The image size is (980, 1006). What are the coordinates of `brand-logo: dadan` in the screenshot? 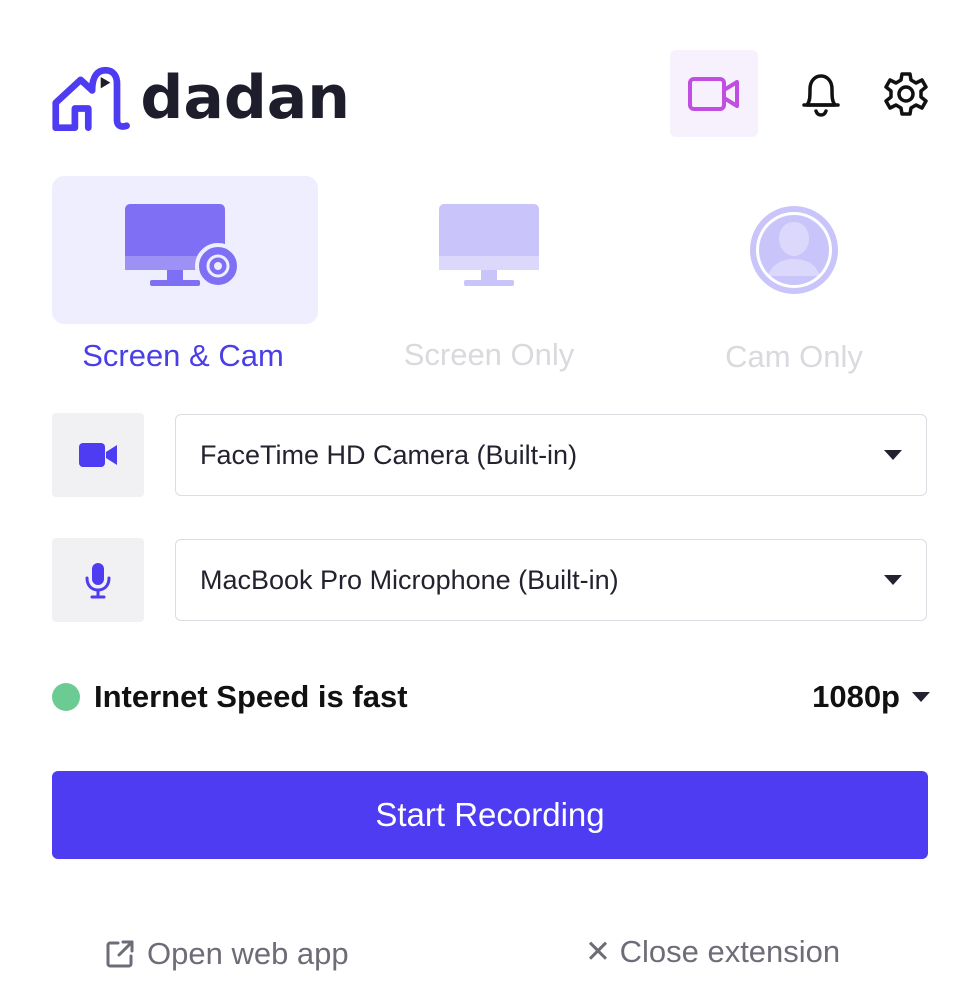 It's located at (200, 98).